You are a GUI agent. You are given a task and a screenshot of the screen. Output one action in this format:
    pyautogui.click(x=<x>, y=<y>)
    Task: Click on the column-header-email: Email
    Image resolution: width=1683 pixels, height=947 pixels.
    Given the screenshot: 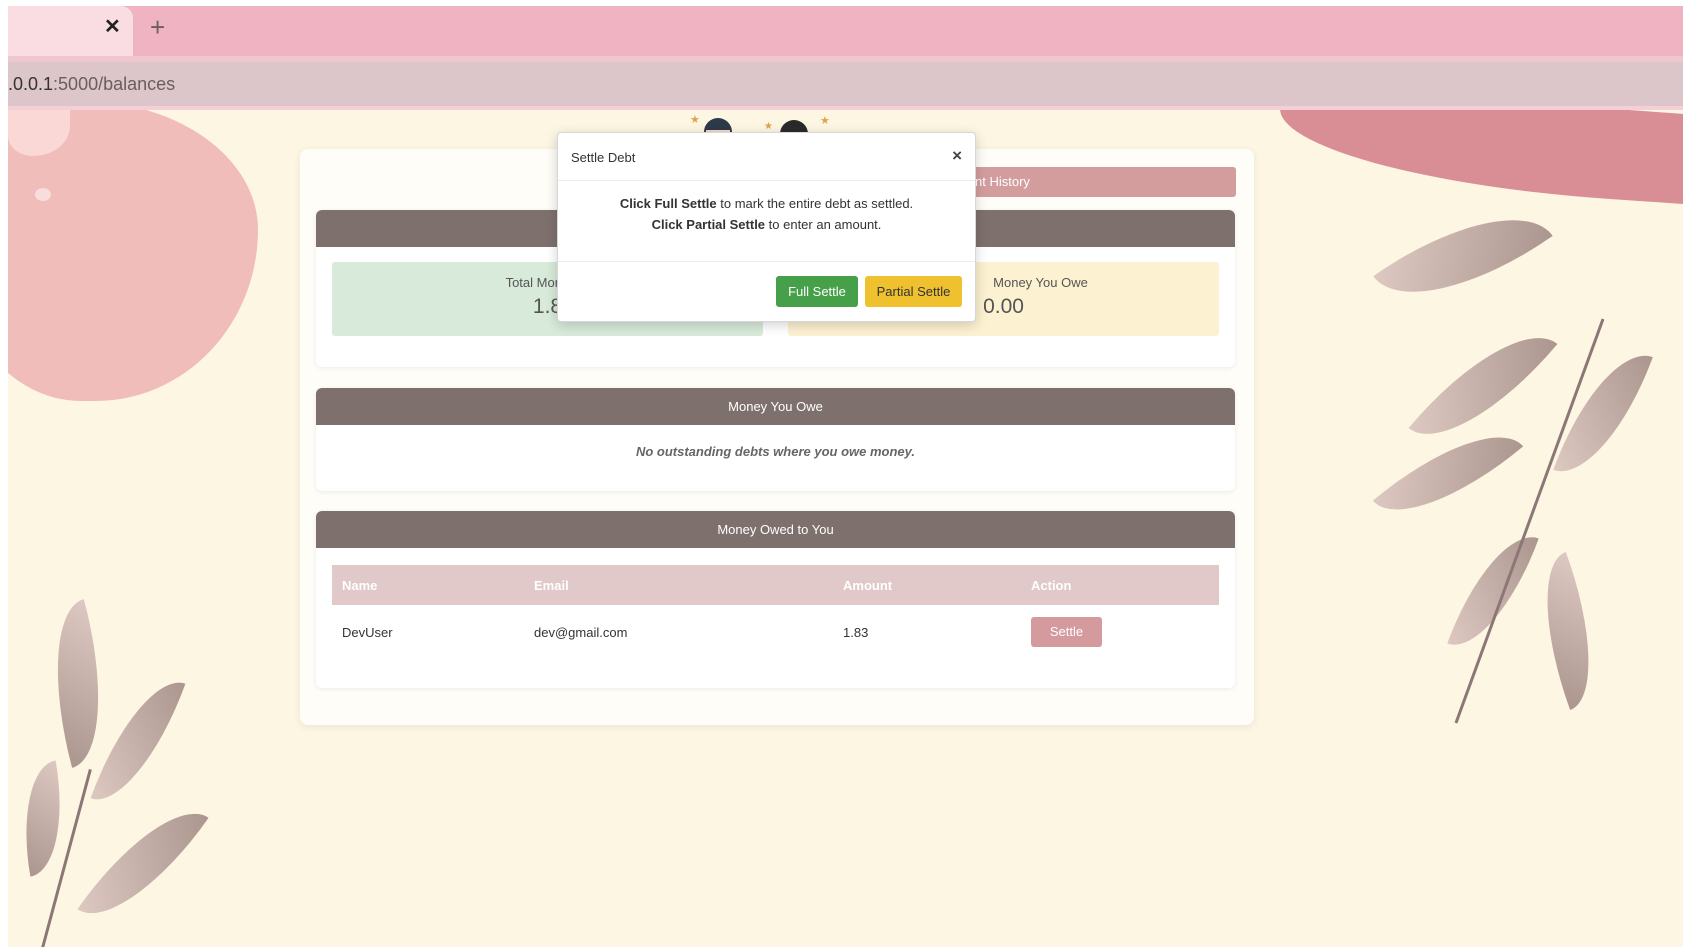 What is the action you would take?
    pyautogui.click(x=551, y=585)
    